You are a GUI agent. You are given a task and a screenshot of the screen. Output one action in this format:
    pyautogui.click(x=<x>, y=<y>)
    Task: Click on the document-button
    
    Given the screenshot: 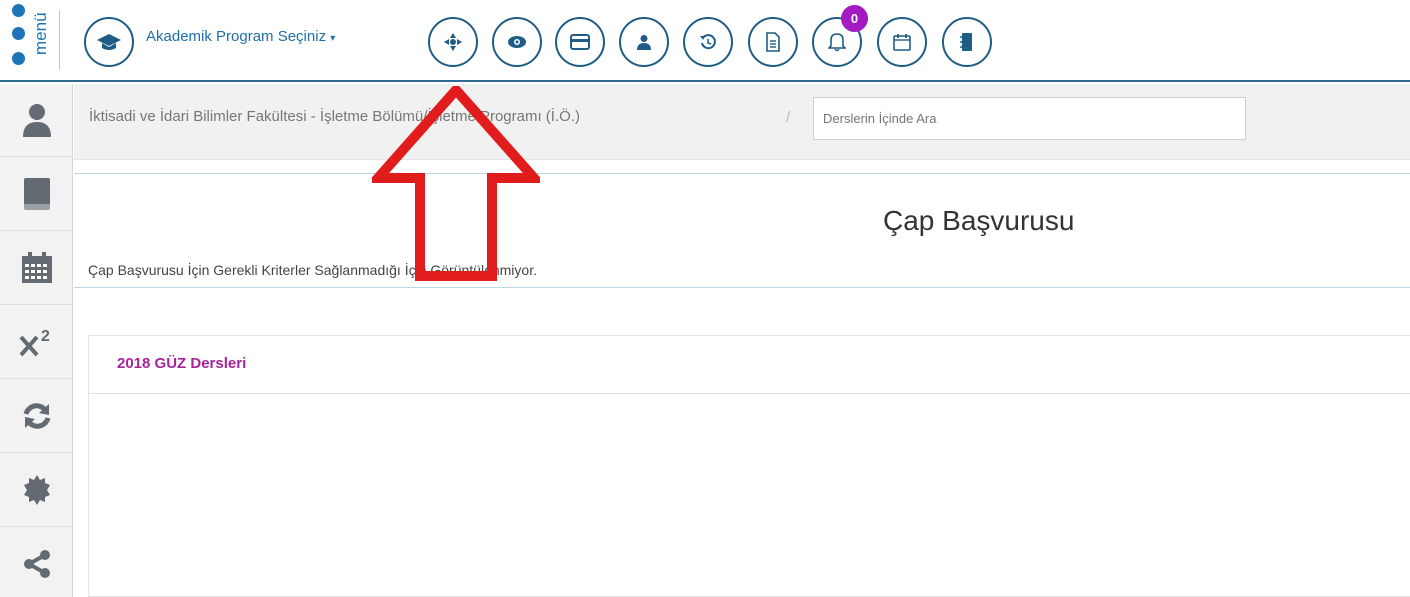 What is the action you would take?
    pyautogui.click(x=773, y=42)
    